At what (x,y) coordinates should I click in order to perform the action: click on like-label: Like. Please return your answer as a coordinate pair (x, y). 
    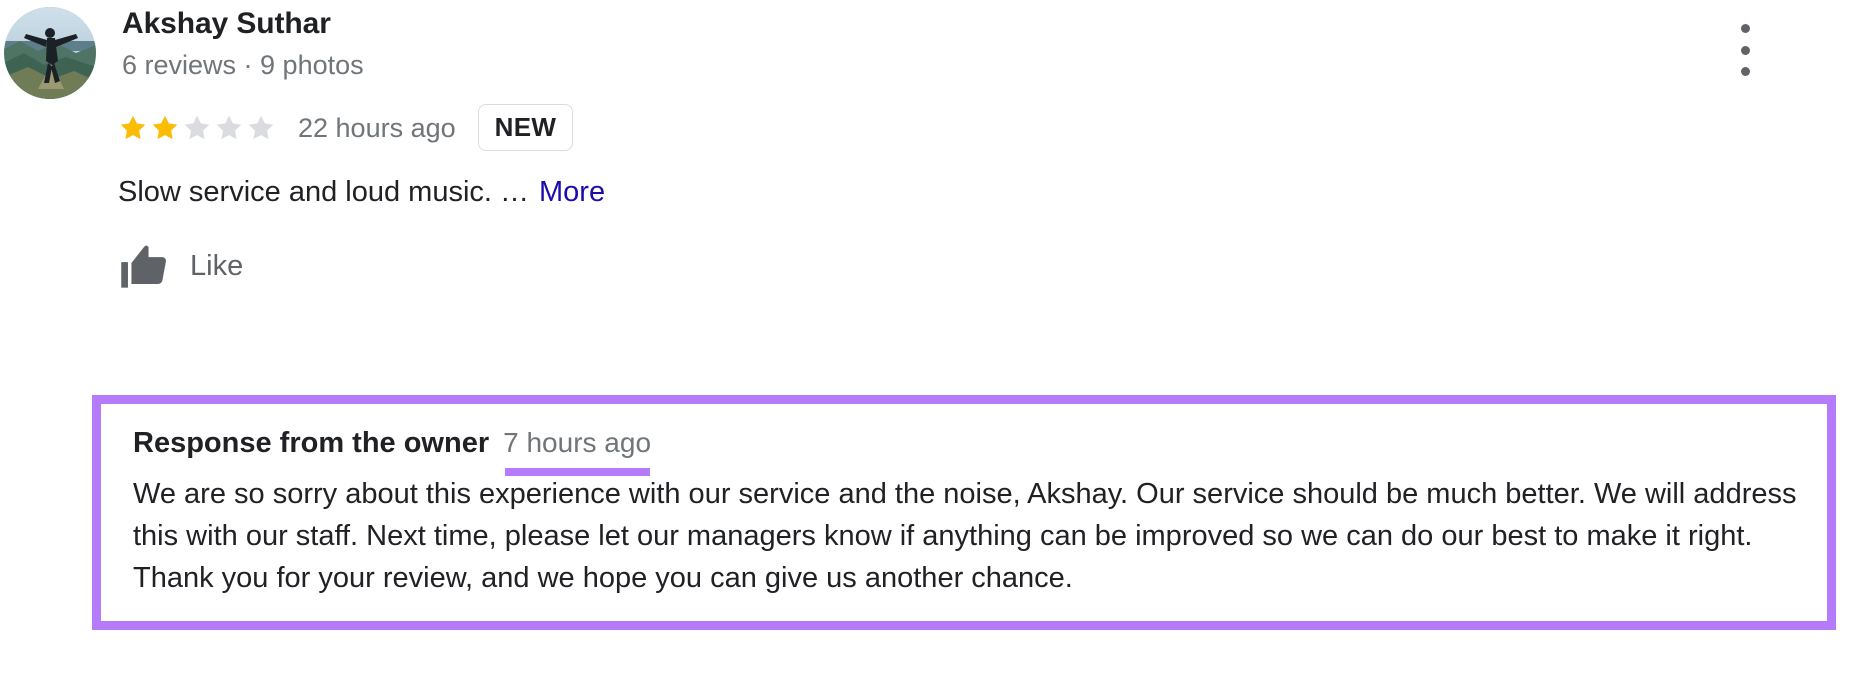
    Looking at the image, I should click on (217, 266).